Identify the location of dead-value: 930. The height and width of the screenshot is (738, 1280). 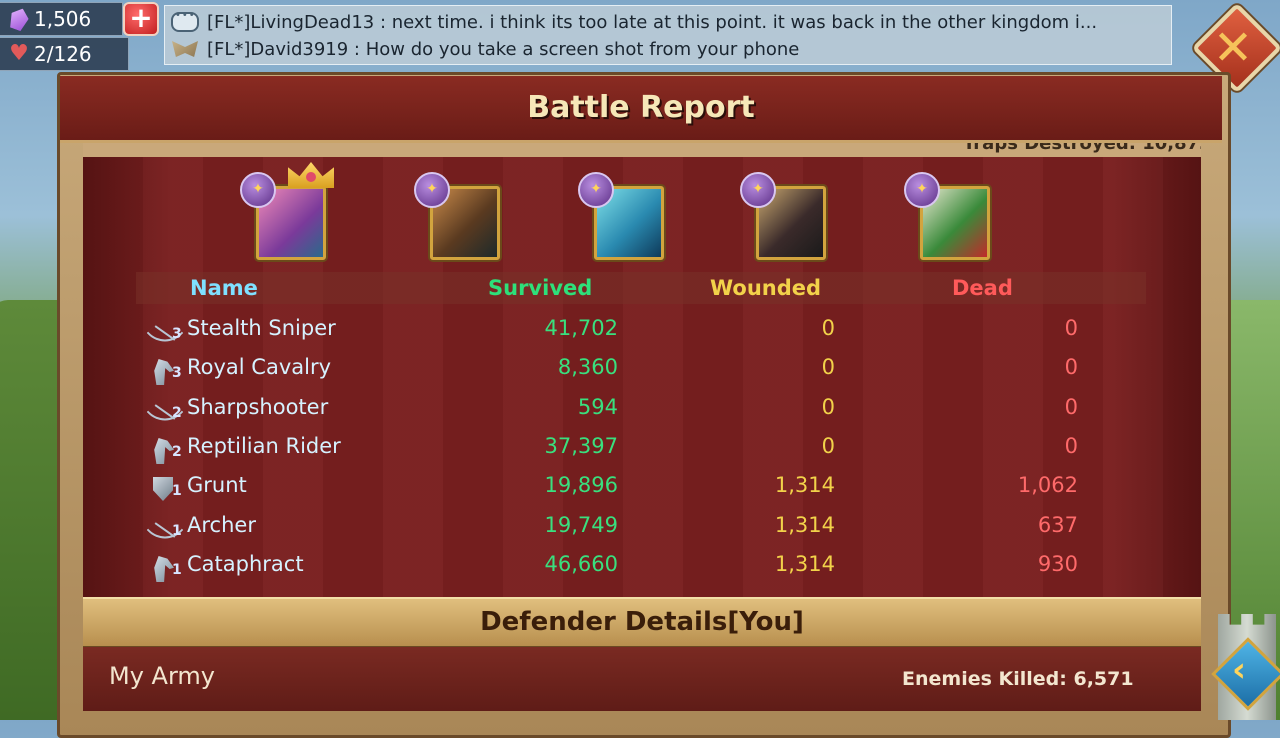
(1057, 564).